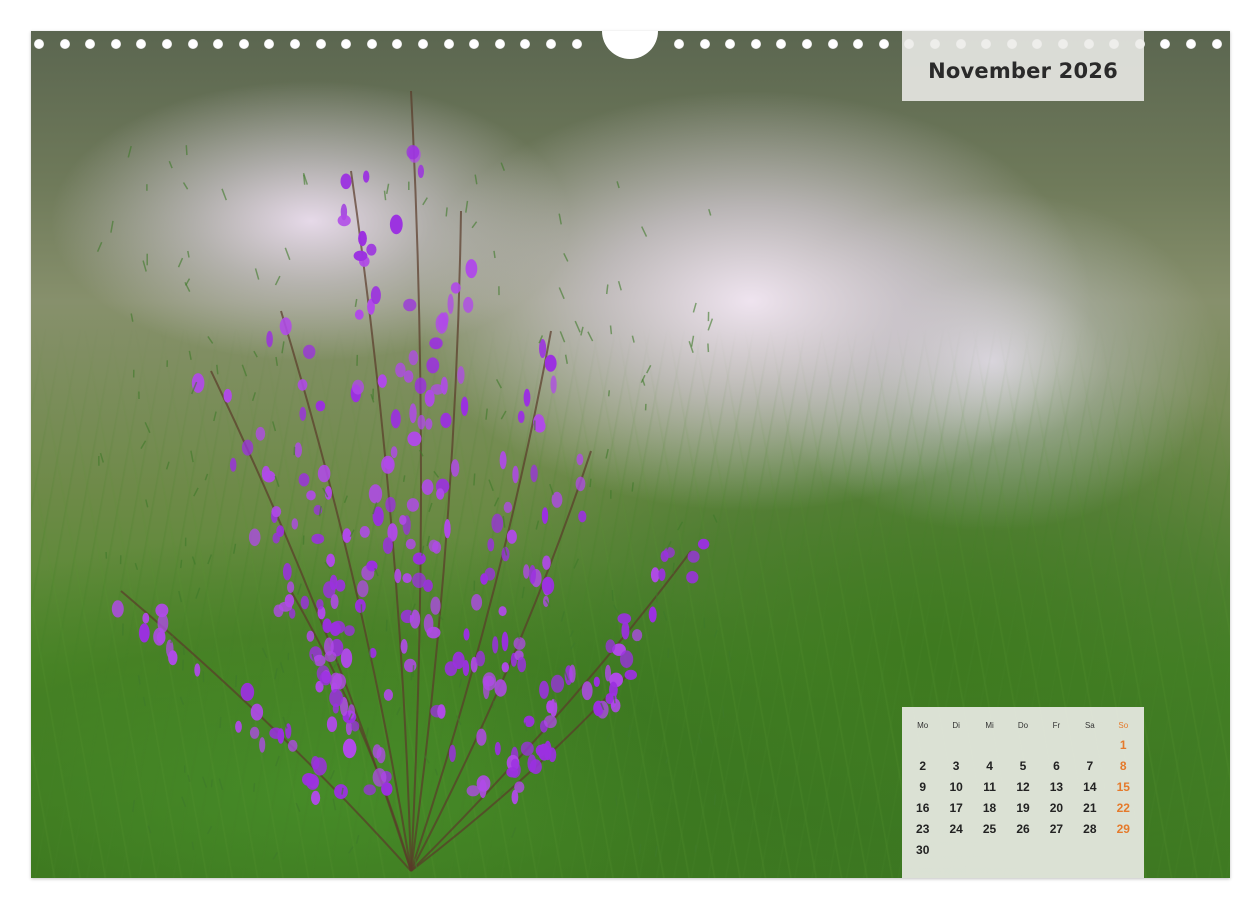 This screenshot has width=1260, height=908. Describe the element at coordinates (923, 766) in the screenshot. I see `calendar-day: 2` at that location.